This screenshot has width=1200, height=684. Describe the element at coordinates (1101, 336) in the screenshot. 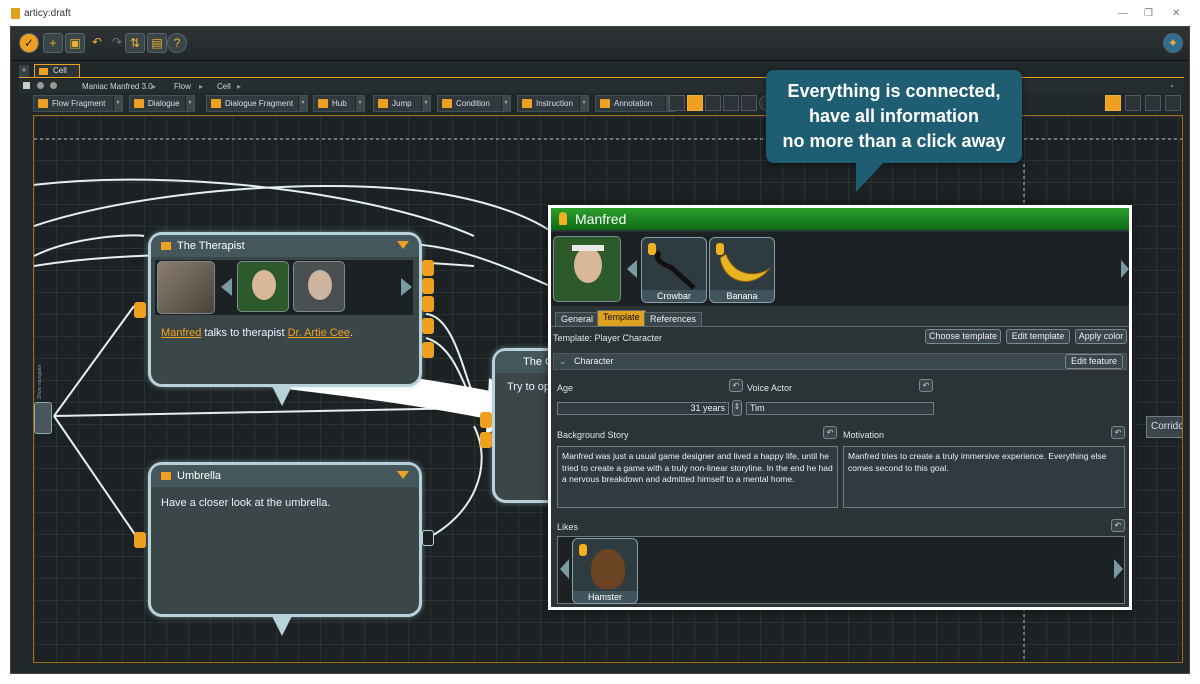

I see `apply-color-button: Apply color` at that location.